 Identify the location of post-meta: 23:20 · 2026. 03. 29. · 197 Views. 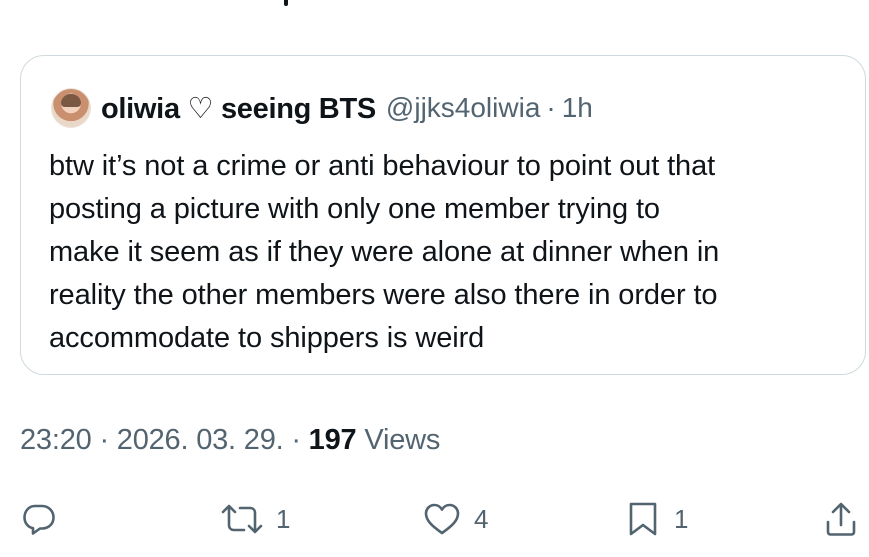
(230, 440).